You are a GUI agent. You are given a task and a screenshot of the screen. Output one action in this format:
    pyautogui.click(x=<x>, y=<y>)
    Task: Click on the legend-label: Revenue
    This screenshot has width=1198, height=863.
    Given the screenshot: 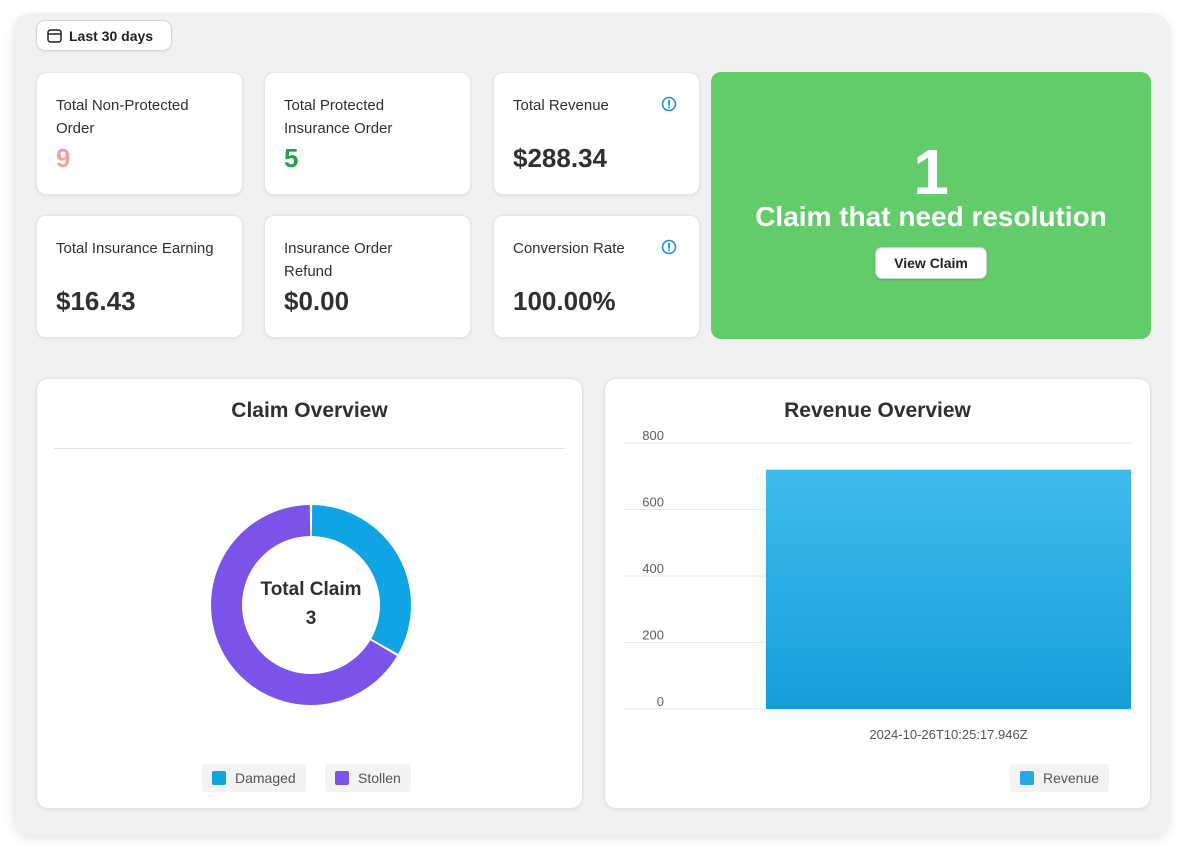 What is the action you would take?
    pyautogui.click(x=1071, y=778)
    